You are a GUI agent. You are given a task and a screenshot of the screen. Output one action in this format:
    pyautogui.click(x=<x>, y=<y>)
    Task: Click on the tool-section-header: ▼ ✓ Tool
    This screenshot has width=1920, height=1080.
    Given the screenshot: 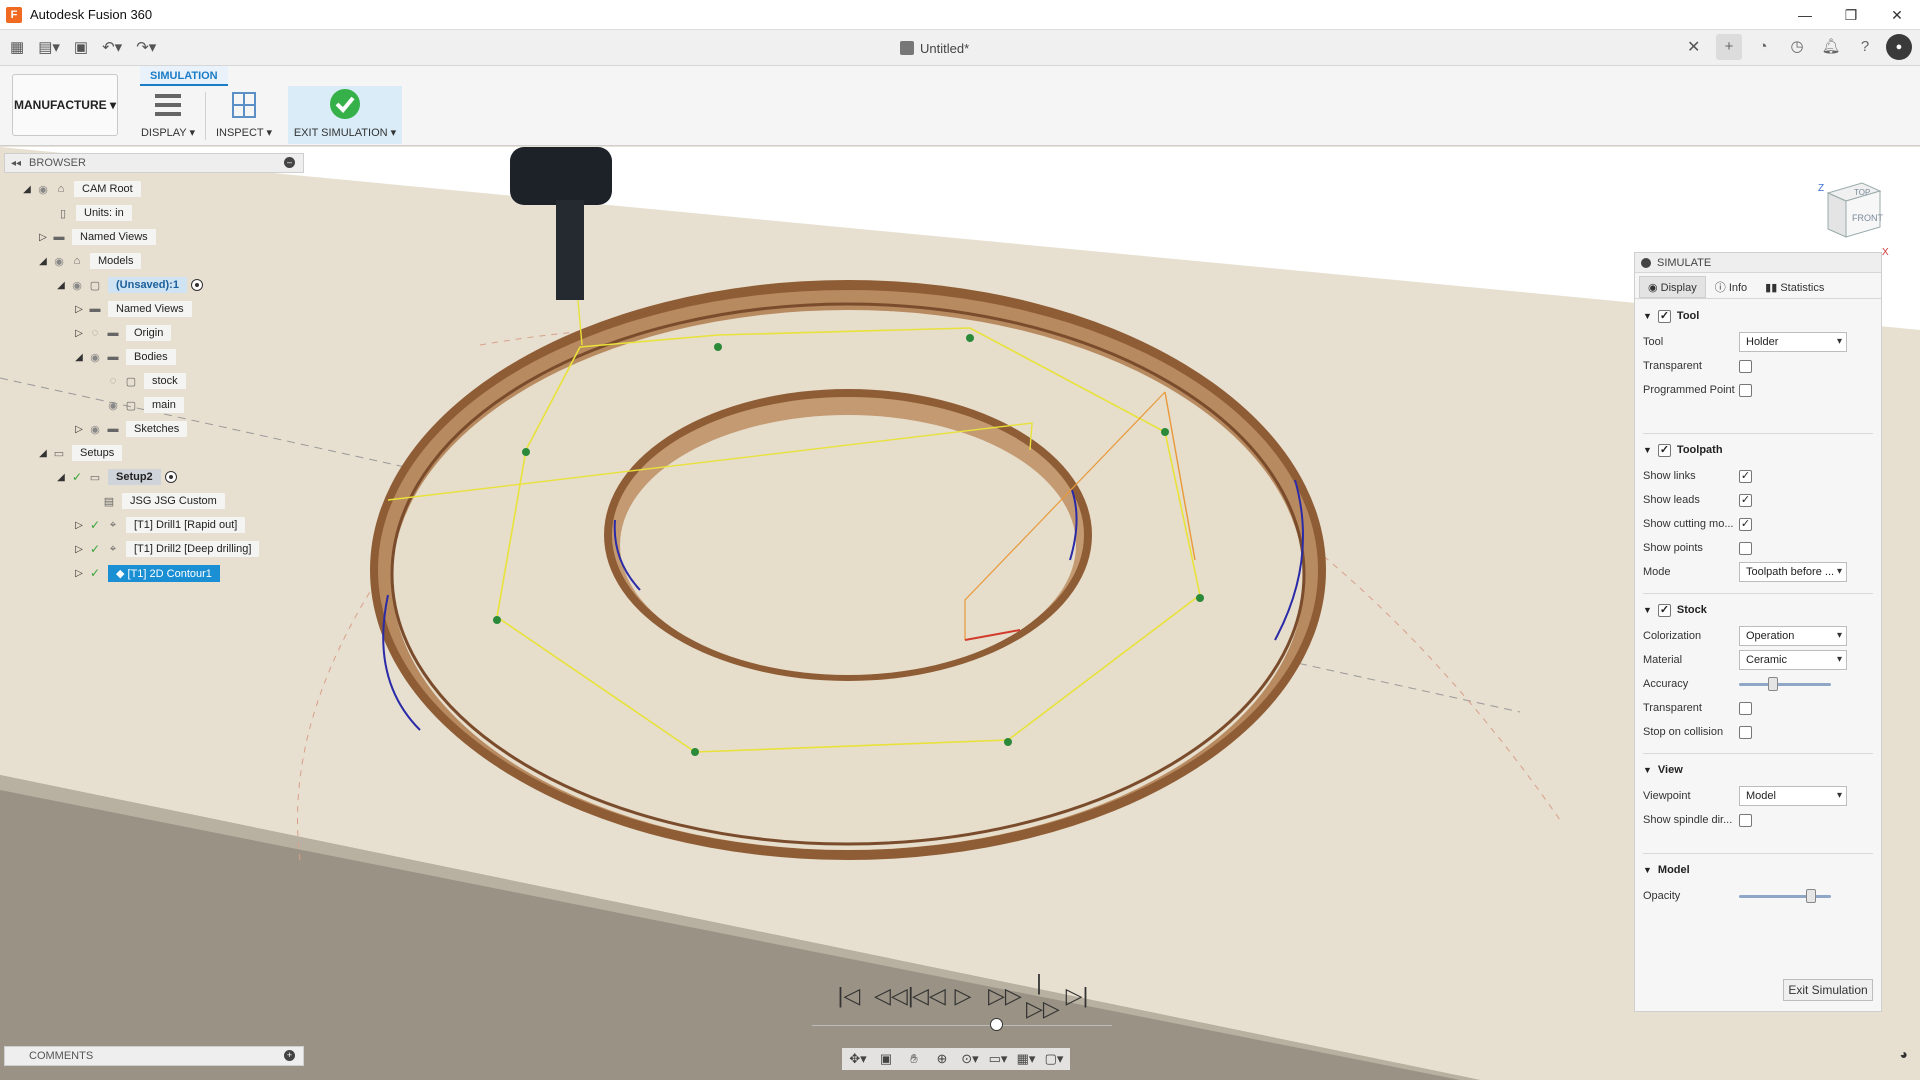 What is the action you would take?
    pyautogui.click(x=1758, y=316)
    